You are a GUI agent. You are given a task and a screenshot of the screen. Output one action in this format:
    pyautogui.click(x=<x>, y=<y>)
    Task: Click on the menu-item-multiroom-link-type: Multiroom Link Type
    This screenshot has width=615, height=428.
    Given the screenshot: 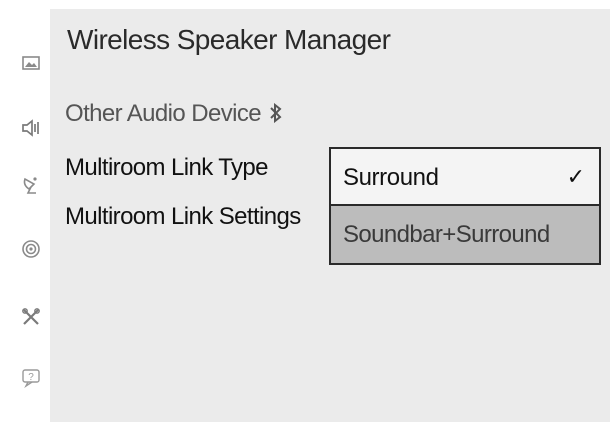 What is the action you would take?
    pyautogui.click(x=167, y=168)
    